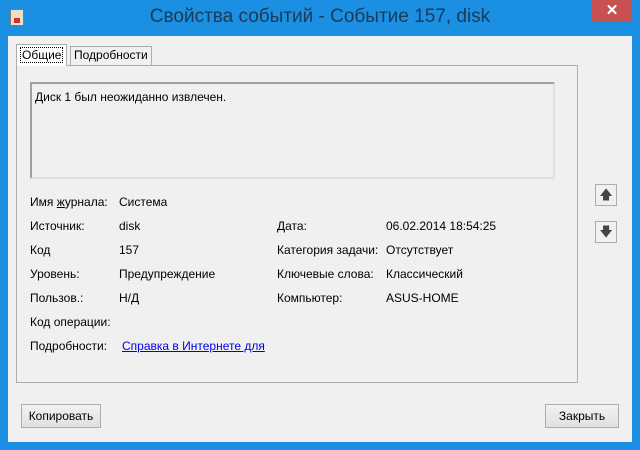 The image size is (640, 450). What do you see at coordinates (320, 16) in the screenshot?
I see `window-title: Свойства событий - Событие 157, disk` at bounding box center [320, 16].